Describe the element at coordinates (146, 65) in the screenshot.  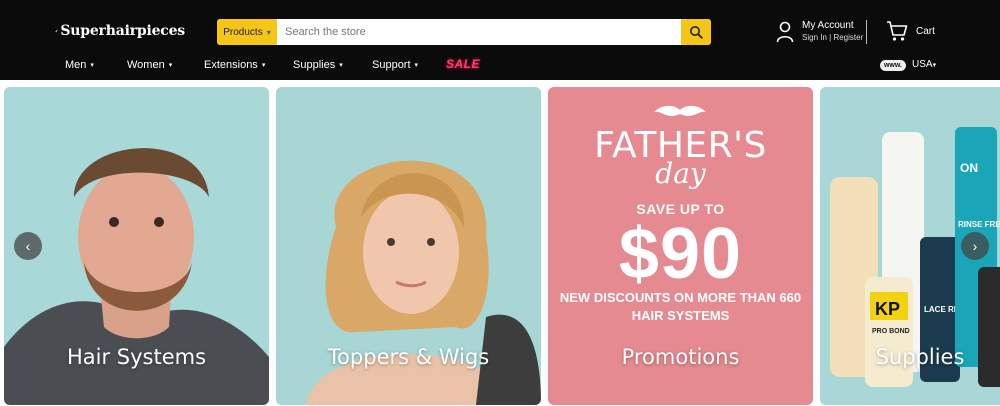
I see `nav-item-label: Women` at that location.